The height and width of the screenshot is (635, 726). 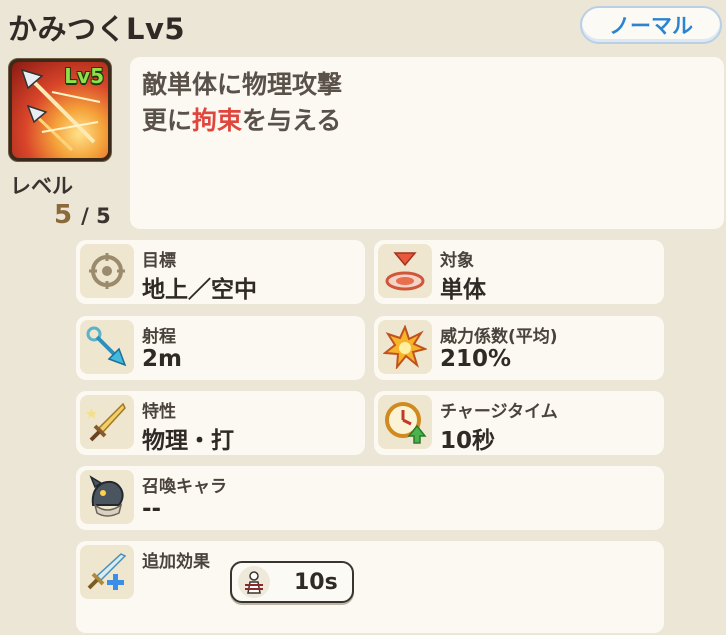 What do you see at coordinates (220, 272) in the screenshot?
I see `stat-target: 目標 地上／空中` at bounding box center [220, 272].